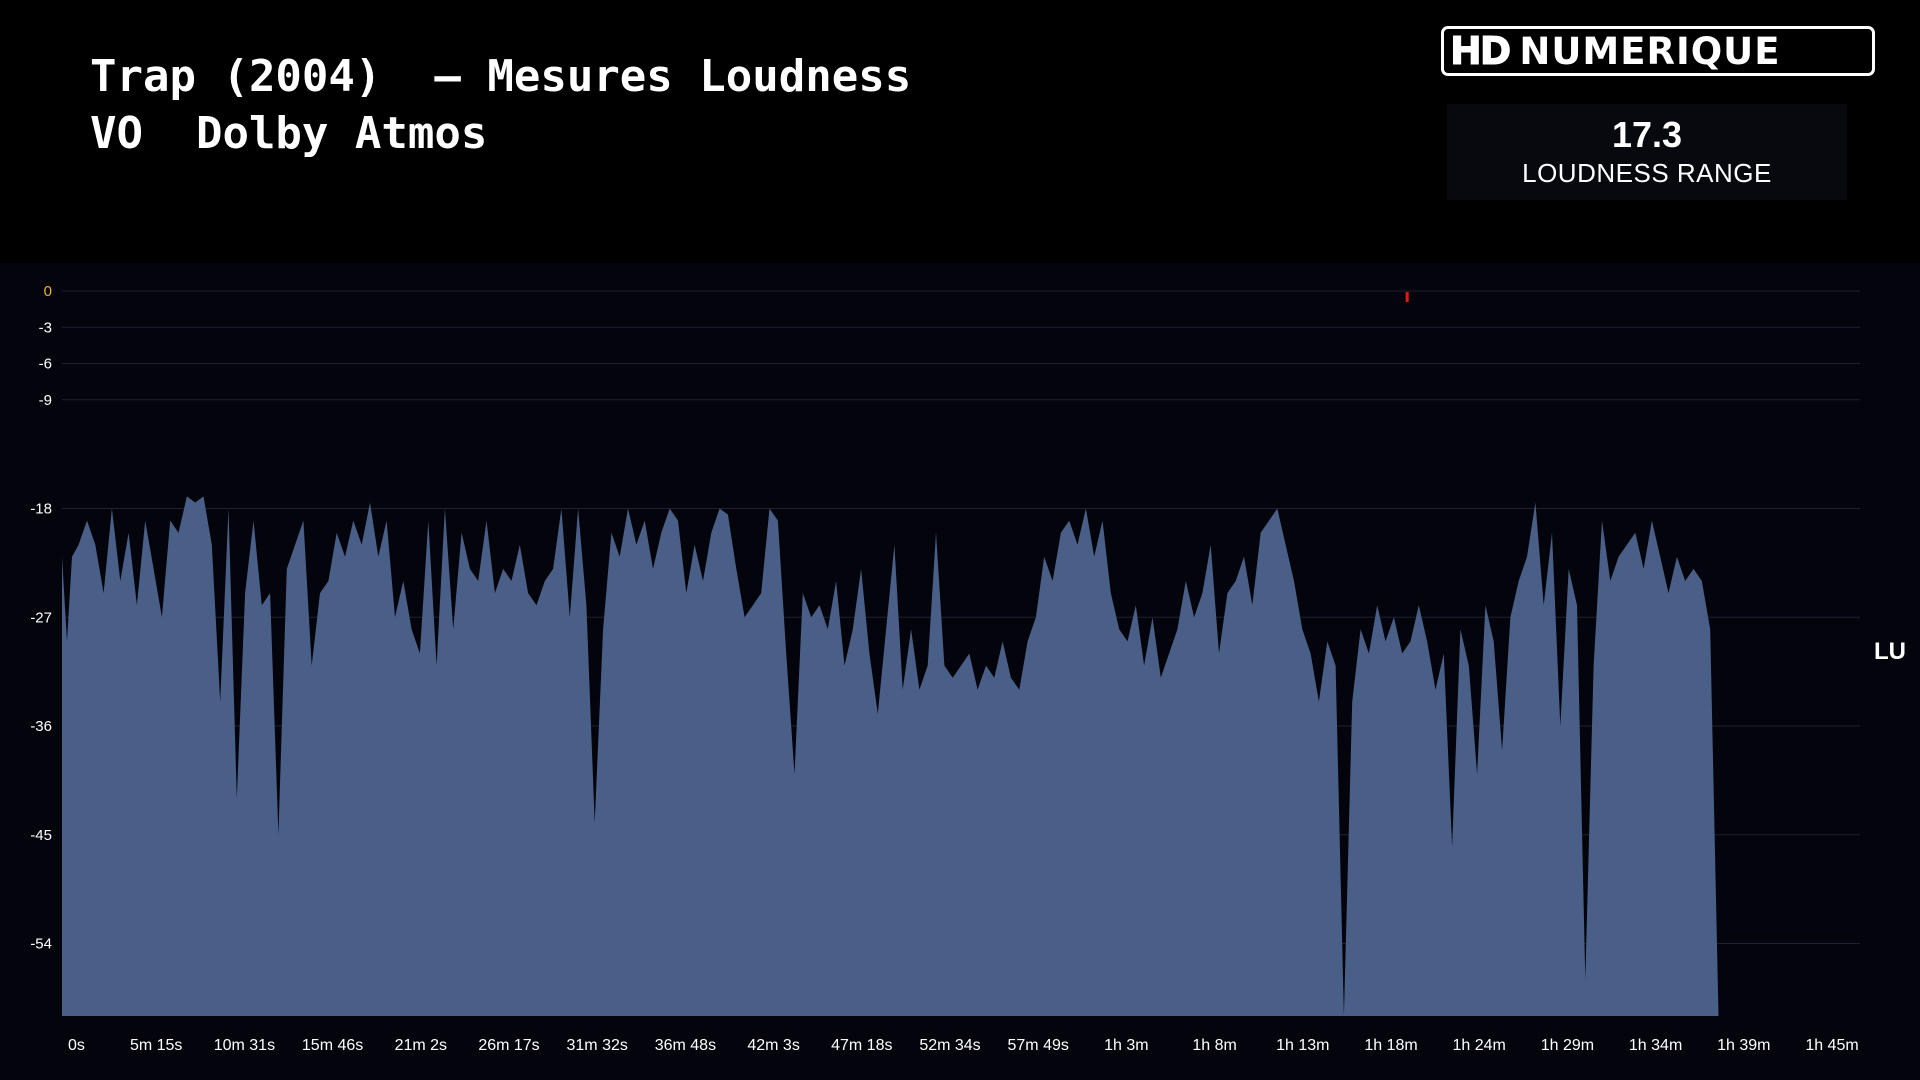 Image resolution: width=1920 pixels, height=1080 pixels. What do you see at coordinates (1302, 1045) in the screenshot?
I see `x-tick-label: 1h 13m` at bounding box center [1302, 1045].